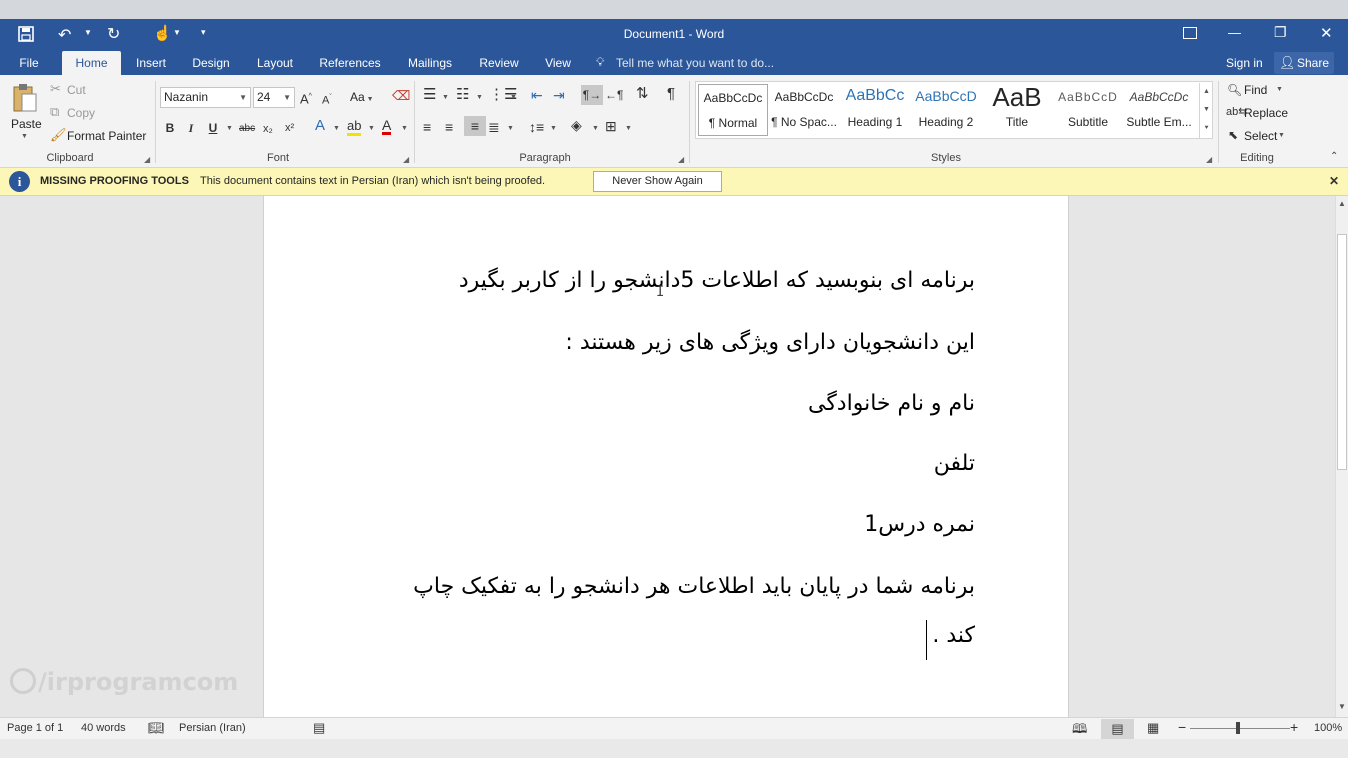 The width and height of the screenshot is (1348, 758). What do you see at coordinates (191, 128) in the screenshot?
I see `italic-button: I` at bounding box center [191, 128].